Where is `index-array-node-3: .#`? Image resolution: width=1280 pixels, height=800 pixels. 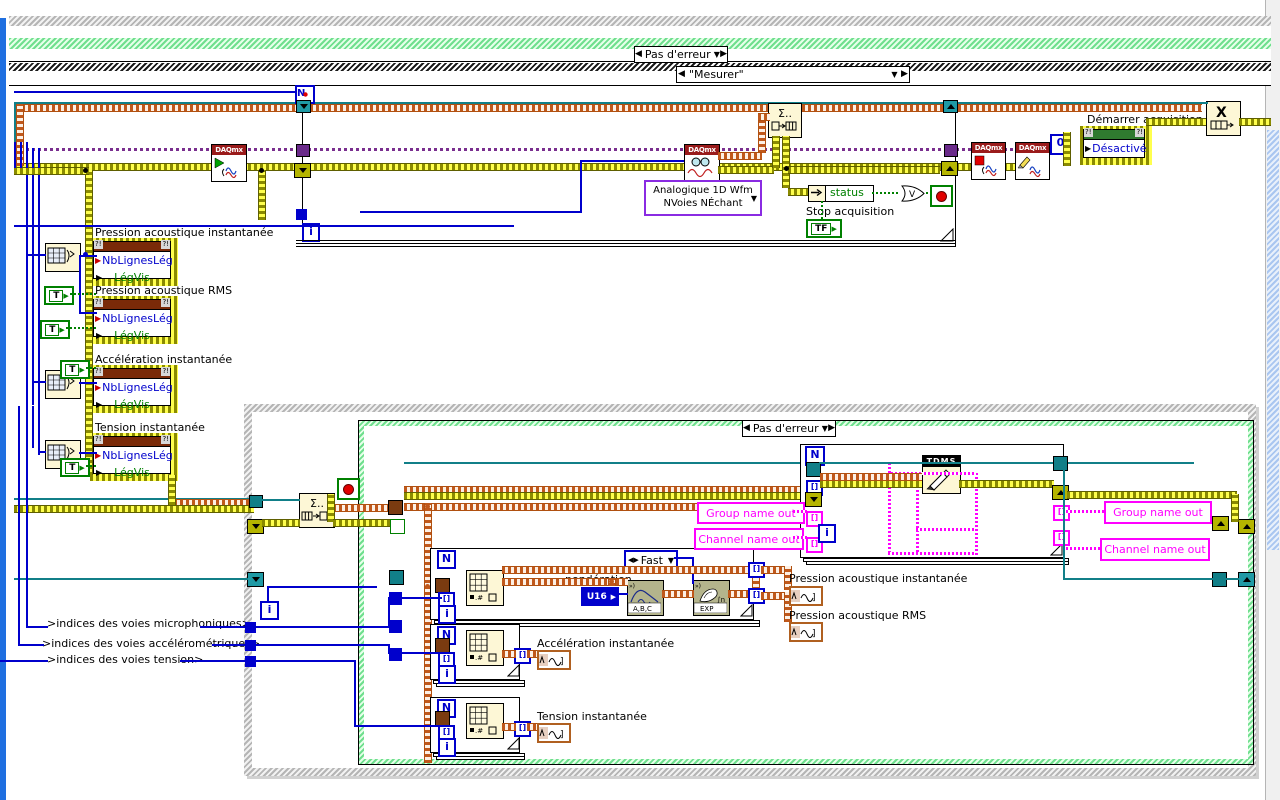 index-array-node-3: .# is located at coordinates (485, 721).